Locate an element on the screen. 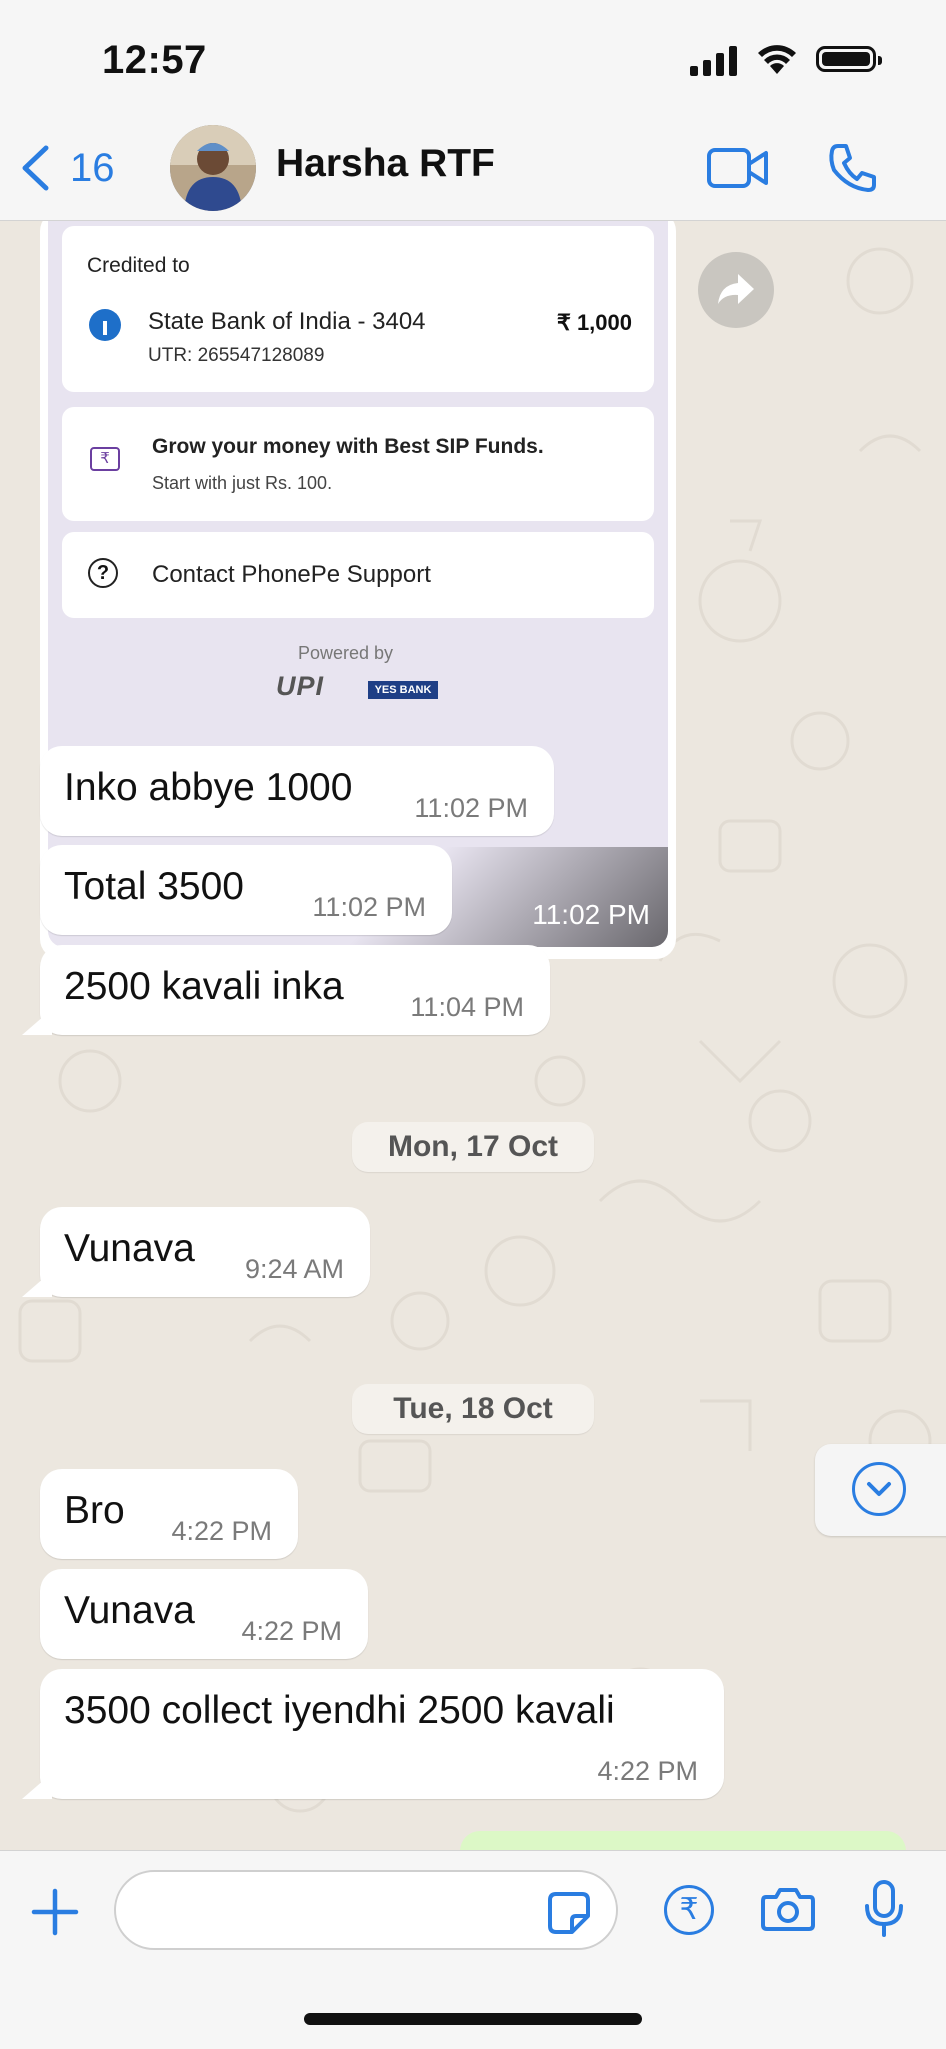 The height and width of the screenshot is (2049, 946). date-divider: Tue, 18 Oct is located at coordinates (473, 1409).